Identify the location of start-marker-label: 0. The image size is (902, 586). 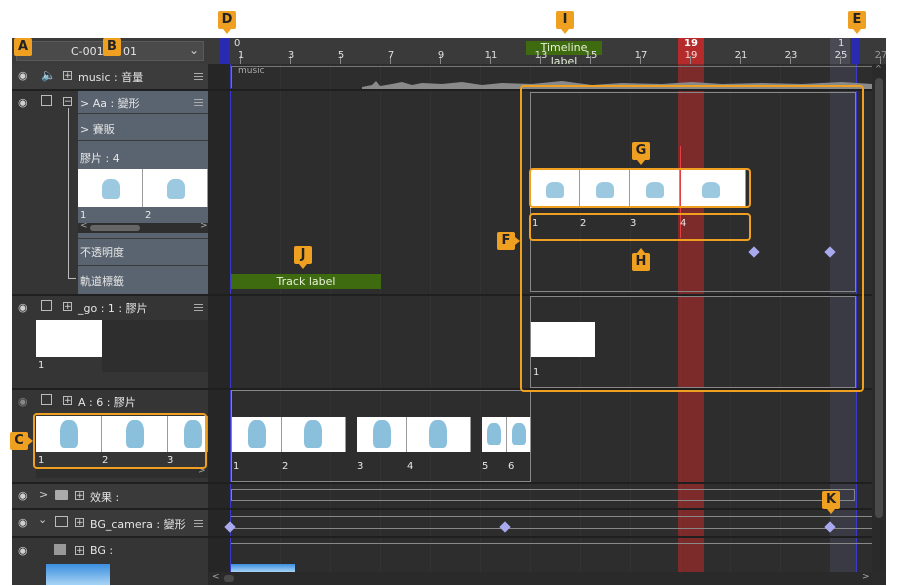
(237, 43).